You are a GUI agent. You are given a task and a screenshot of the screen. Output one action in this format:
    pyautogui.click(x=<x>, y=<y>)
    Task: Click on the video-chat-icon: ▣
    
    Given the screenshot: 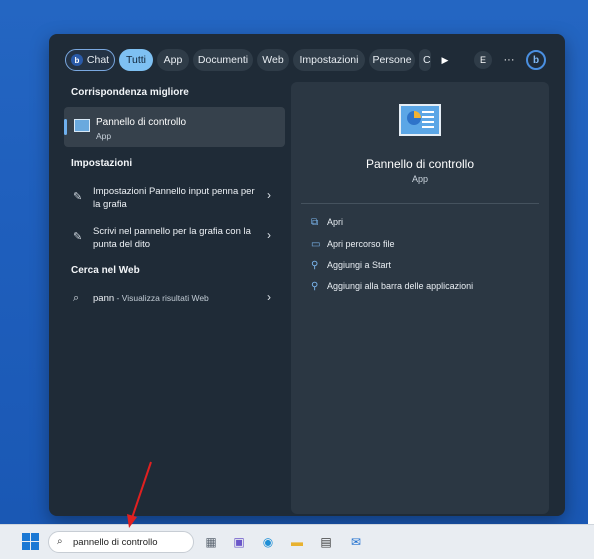 What is the action you would take?
    pyautogui.click(x=239, y=542)
    